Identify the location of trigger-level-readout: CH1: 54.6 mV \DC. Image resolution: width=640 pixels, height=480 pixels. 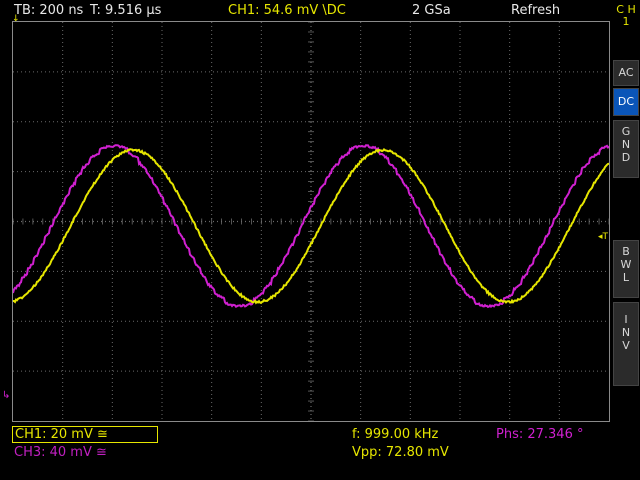
(287, 10).